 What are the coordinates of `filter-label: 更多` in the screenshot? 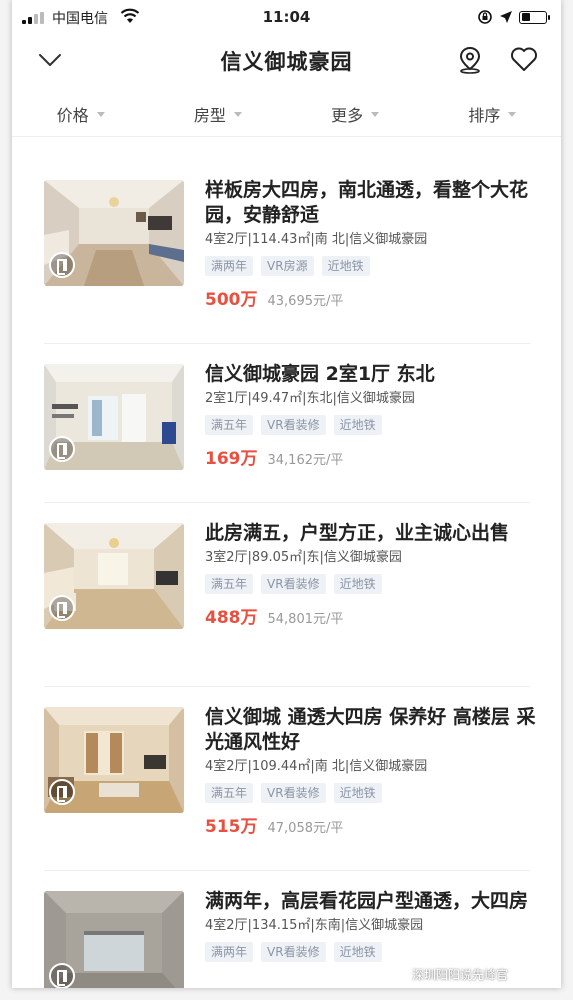 It's located at (347, 115).